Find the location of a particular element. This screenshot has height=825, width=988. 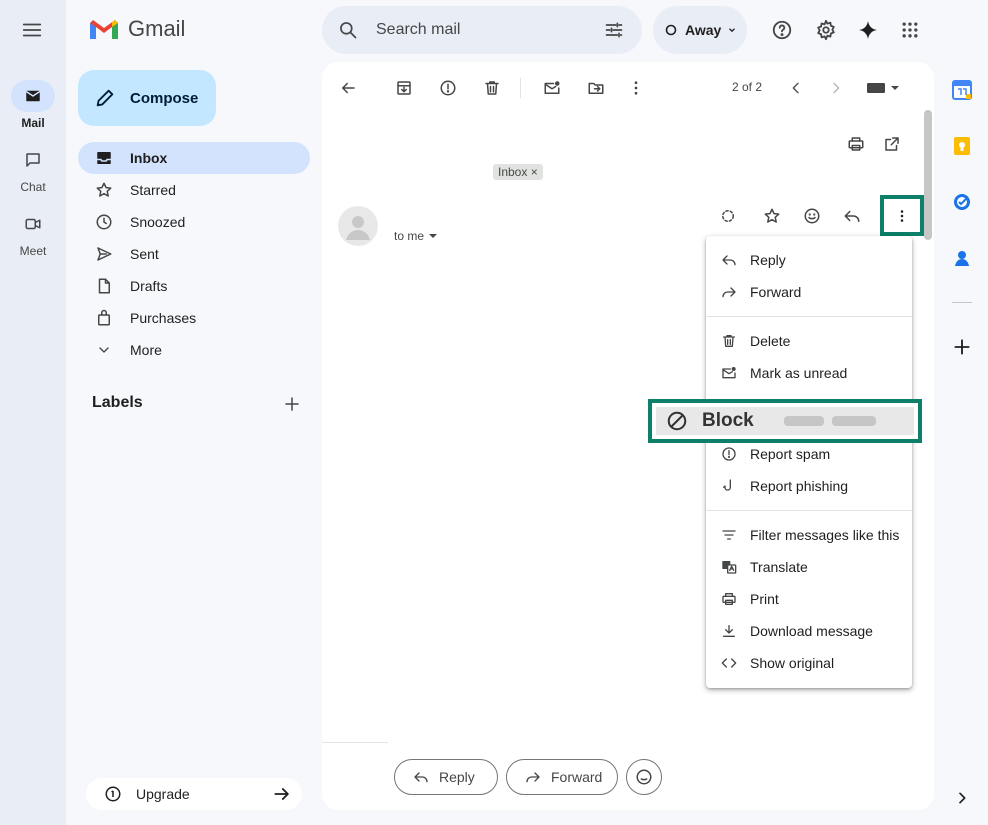

apps-grid-icon is located at coordinates (910, 30).